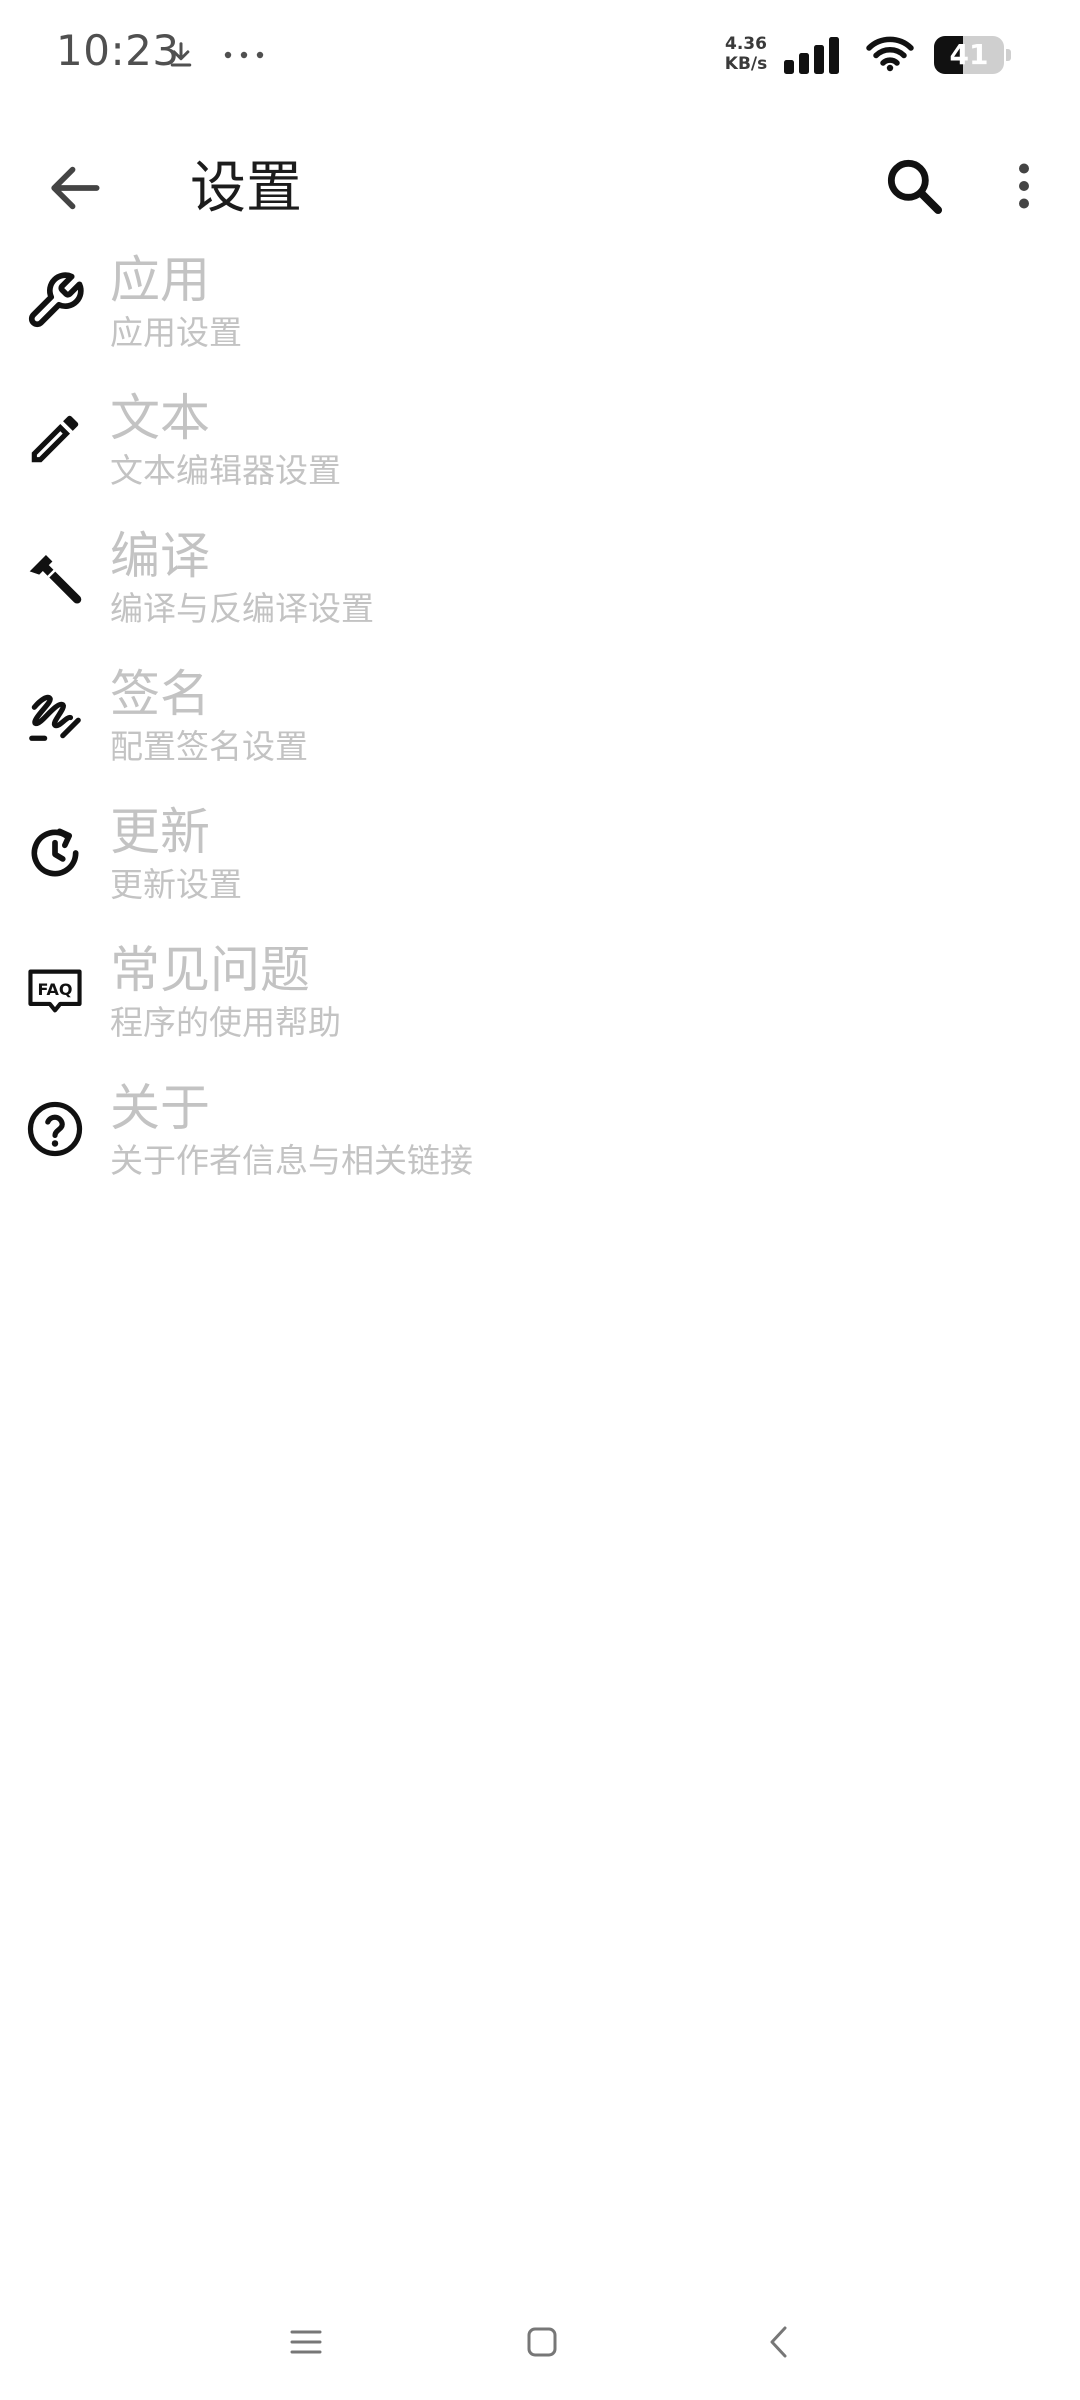  I want to click on settings-item-text: 文本 文本编辑器设置, so click(540, 447).